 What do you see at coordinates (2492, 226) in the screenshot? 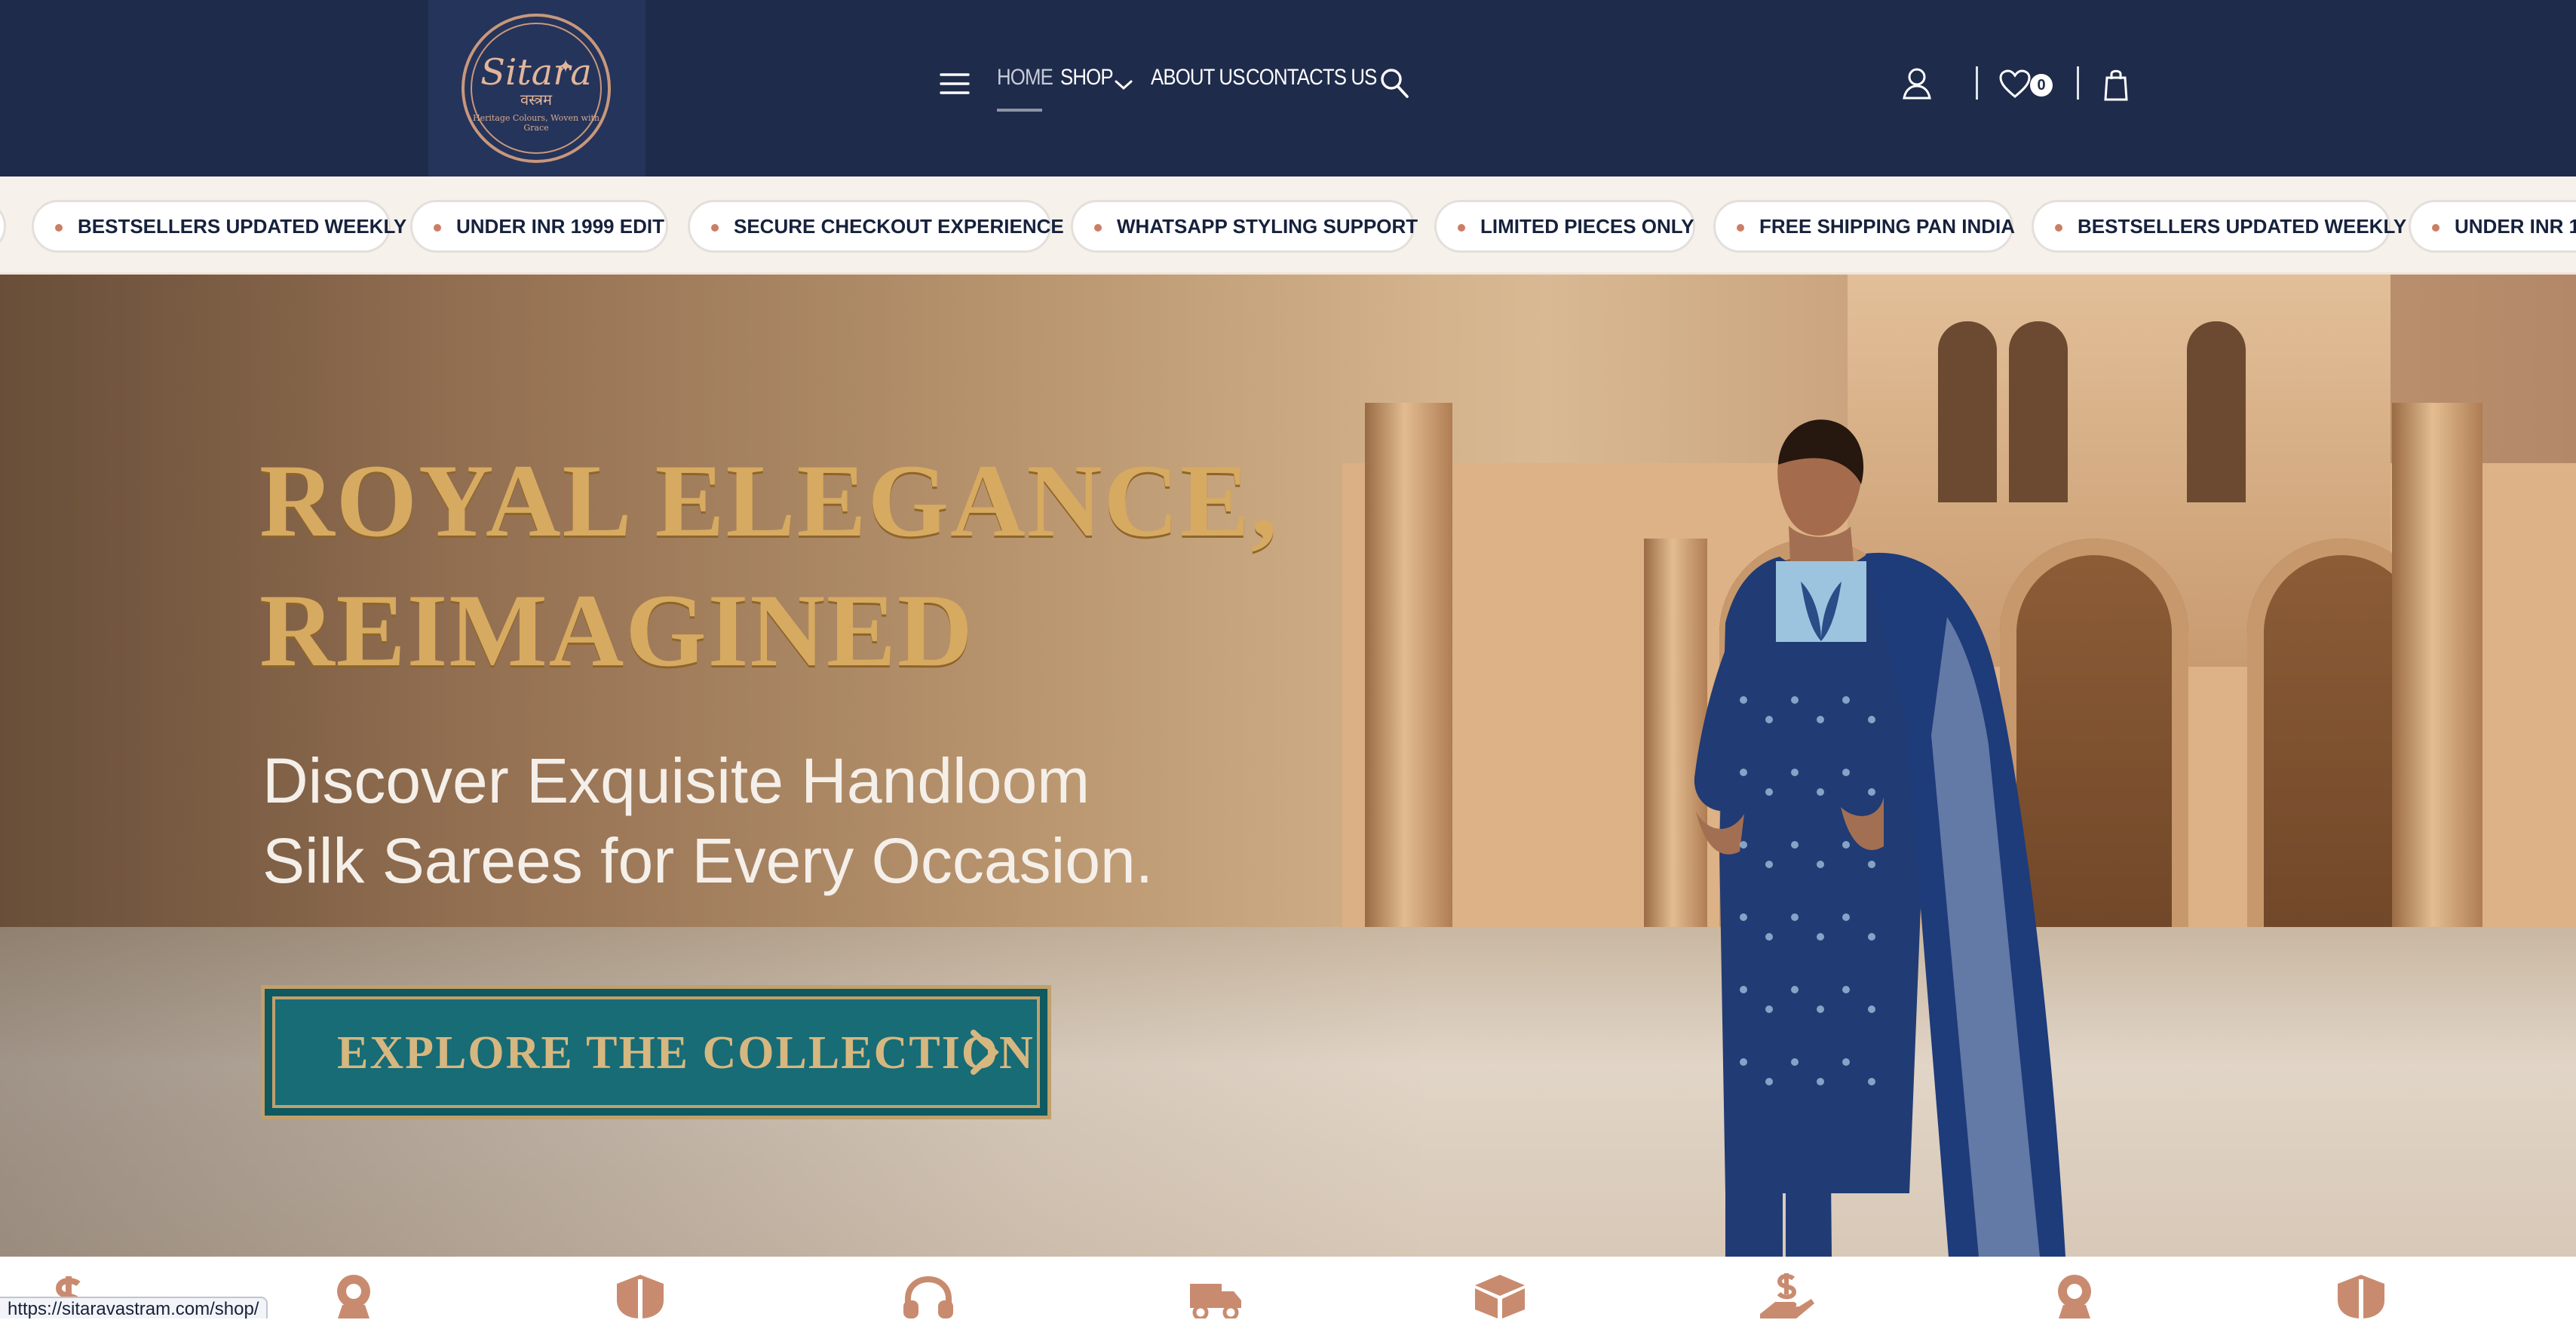
I see `ticker-item-partial: UNDER INR 19` at bounding box center [2492, 226].